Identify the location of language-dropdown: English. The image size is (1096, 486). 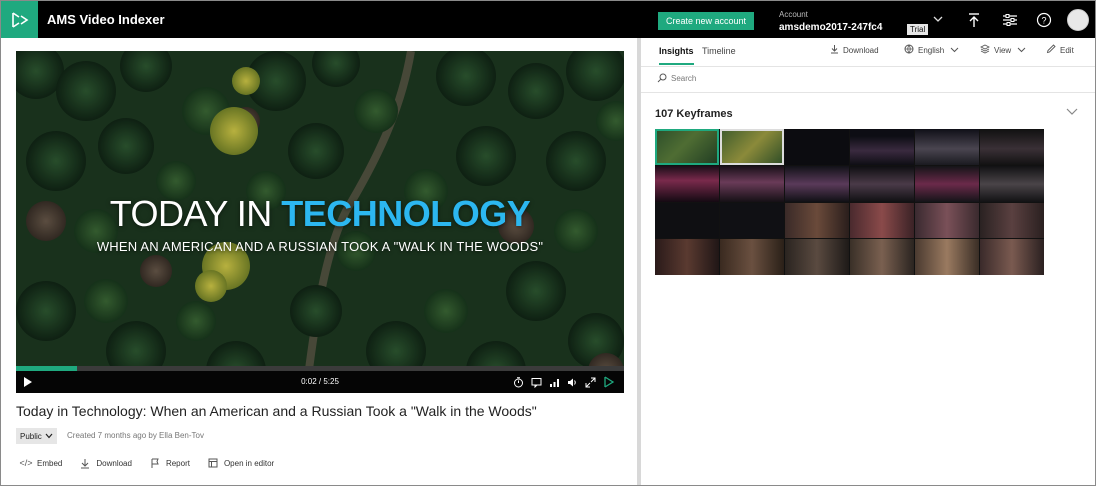
(931, 50).